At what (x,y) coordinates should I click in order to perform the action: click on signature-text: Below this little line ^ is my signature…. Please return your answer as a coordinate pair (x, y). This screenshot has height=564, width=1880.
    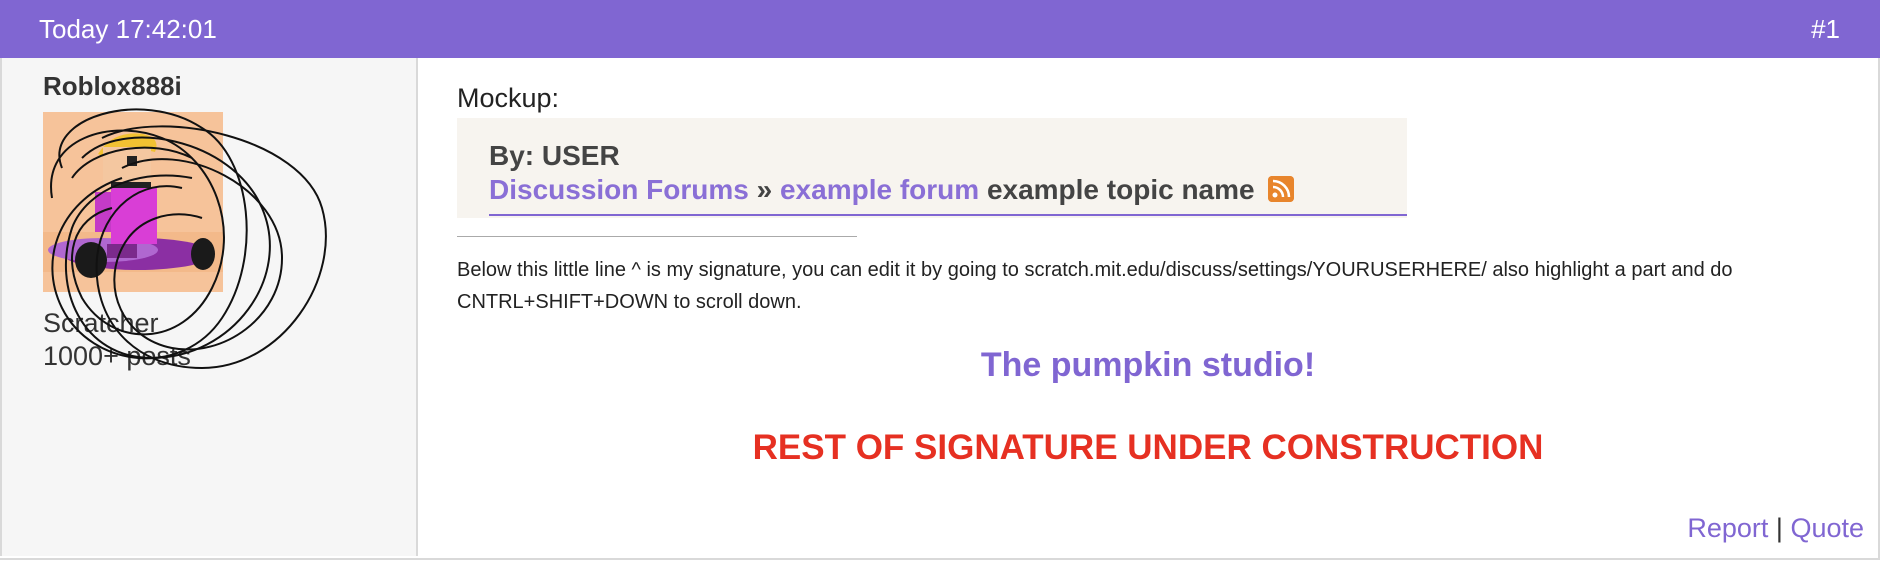
    Looking at the image, I should click on (1095, 286).